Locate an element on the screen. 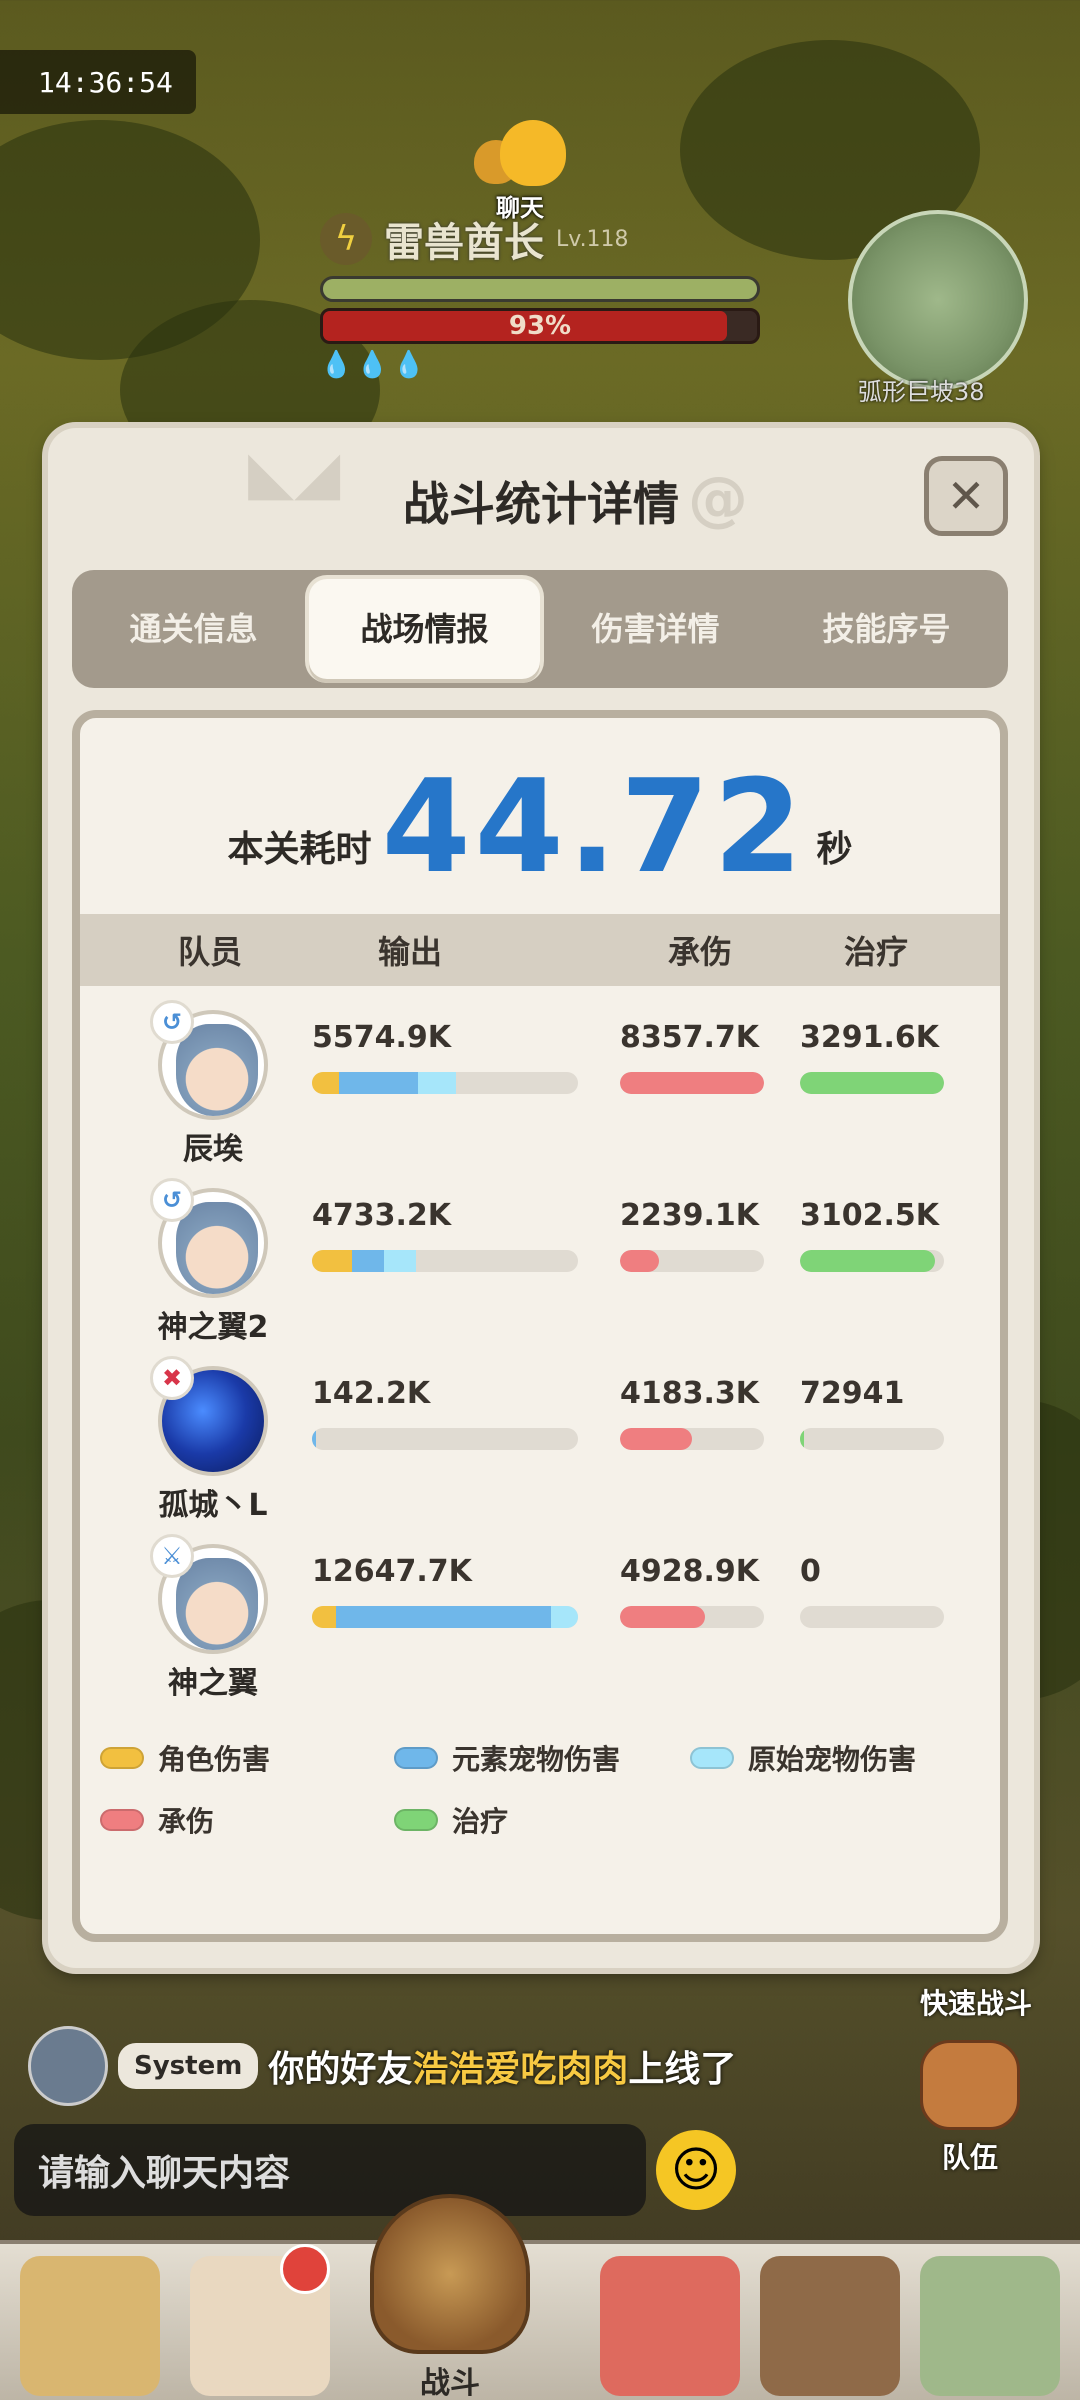  legend-label: 原始宠物伤害 is located at coordinates (832, 1759).